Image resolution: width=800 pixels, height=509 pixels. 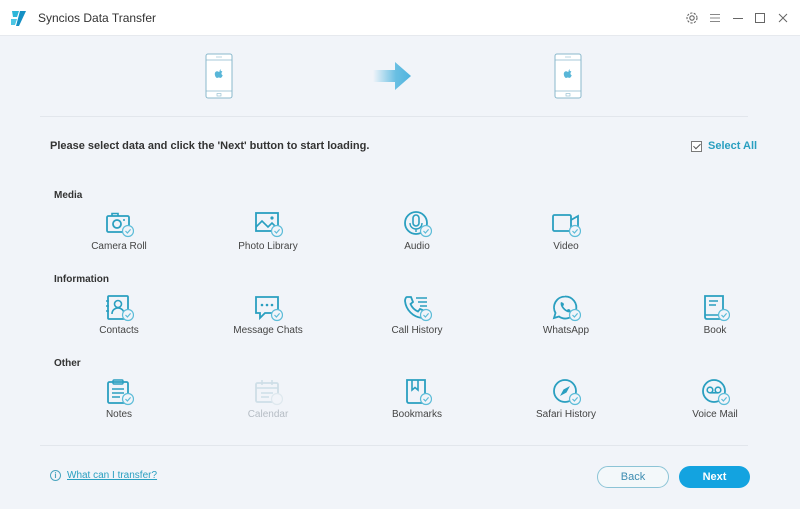 What do you see at coordinates (416, 414) in the screenshot?
I see `data-item-label: Bookmarks` at bounding box center [416, 414].